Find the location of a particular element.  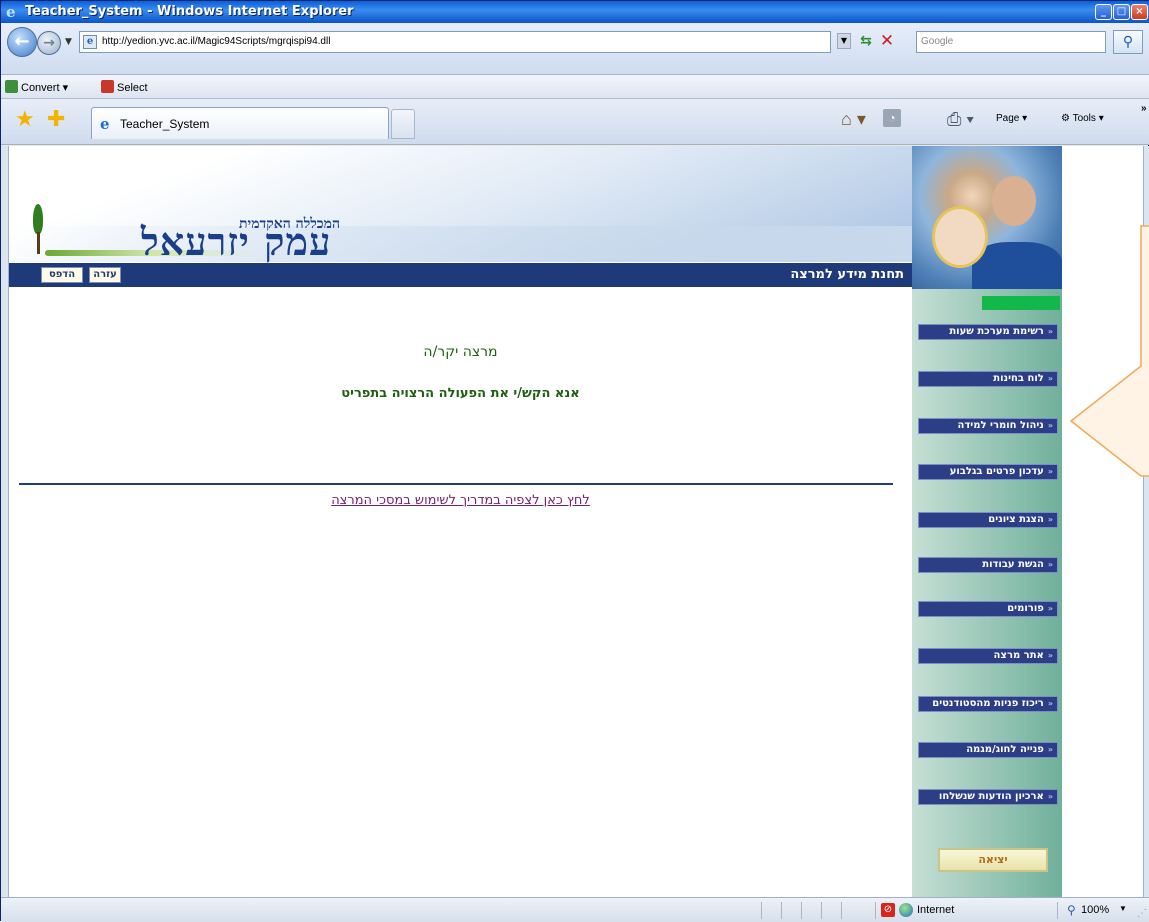

select-label: Select is located at coordinates (132, 88).